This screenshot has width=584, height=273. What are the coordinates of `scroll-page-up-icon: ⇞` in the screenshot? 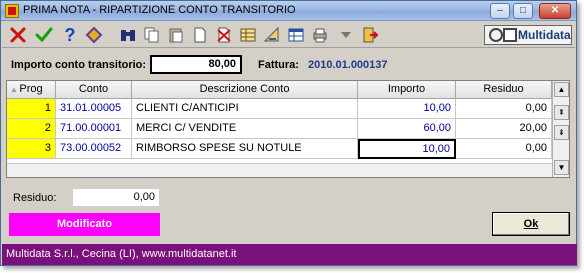 It's located at (561, 112).